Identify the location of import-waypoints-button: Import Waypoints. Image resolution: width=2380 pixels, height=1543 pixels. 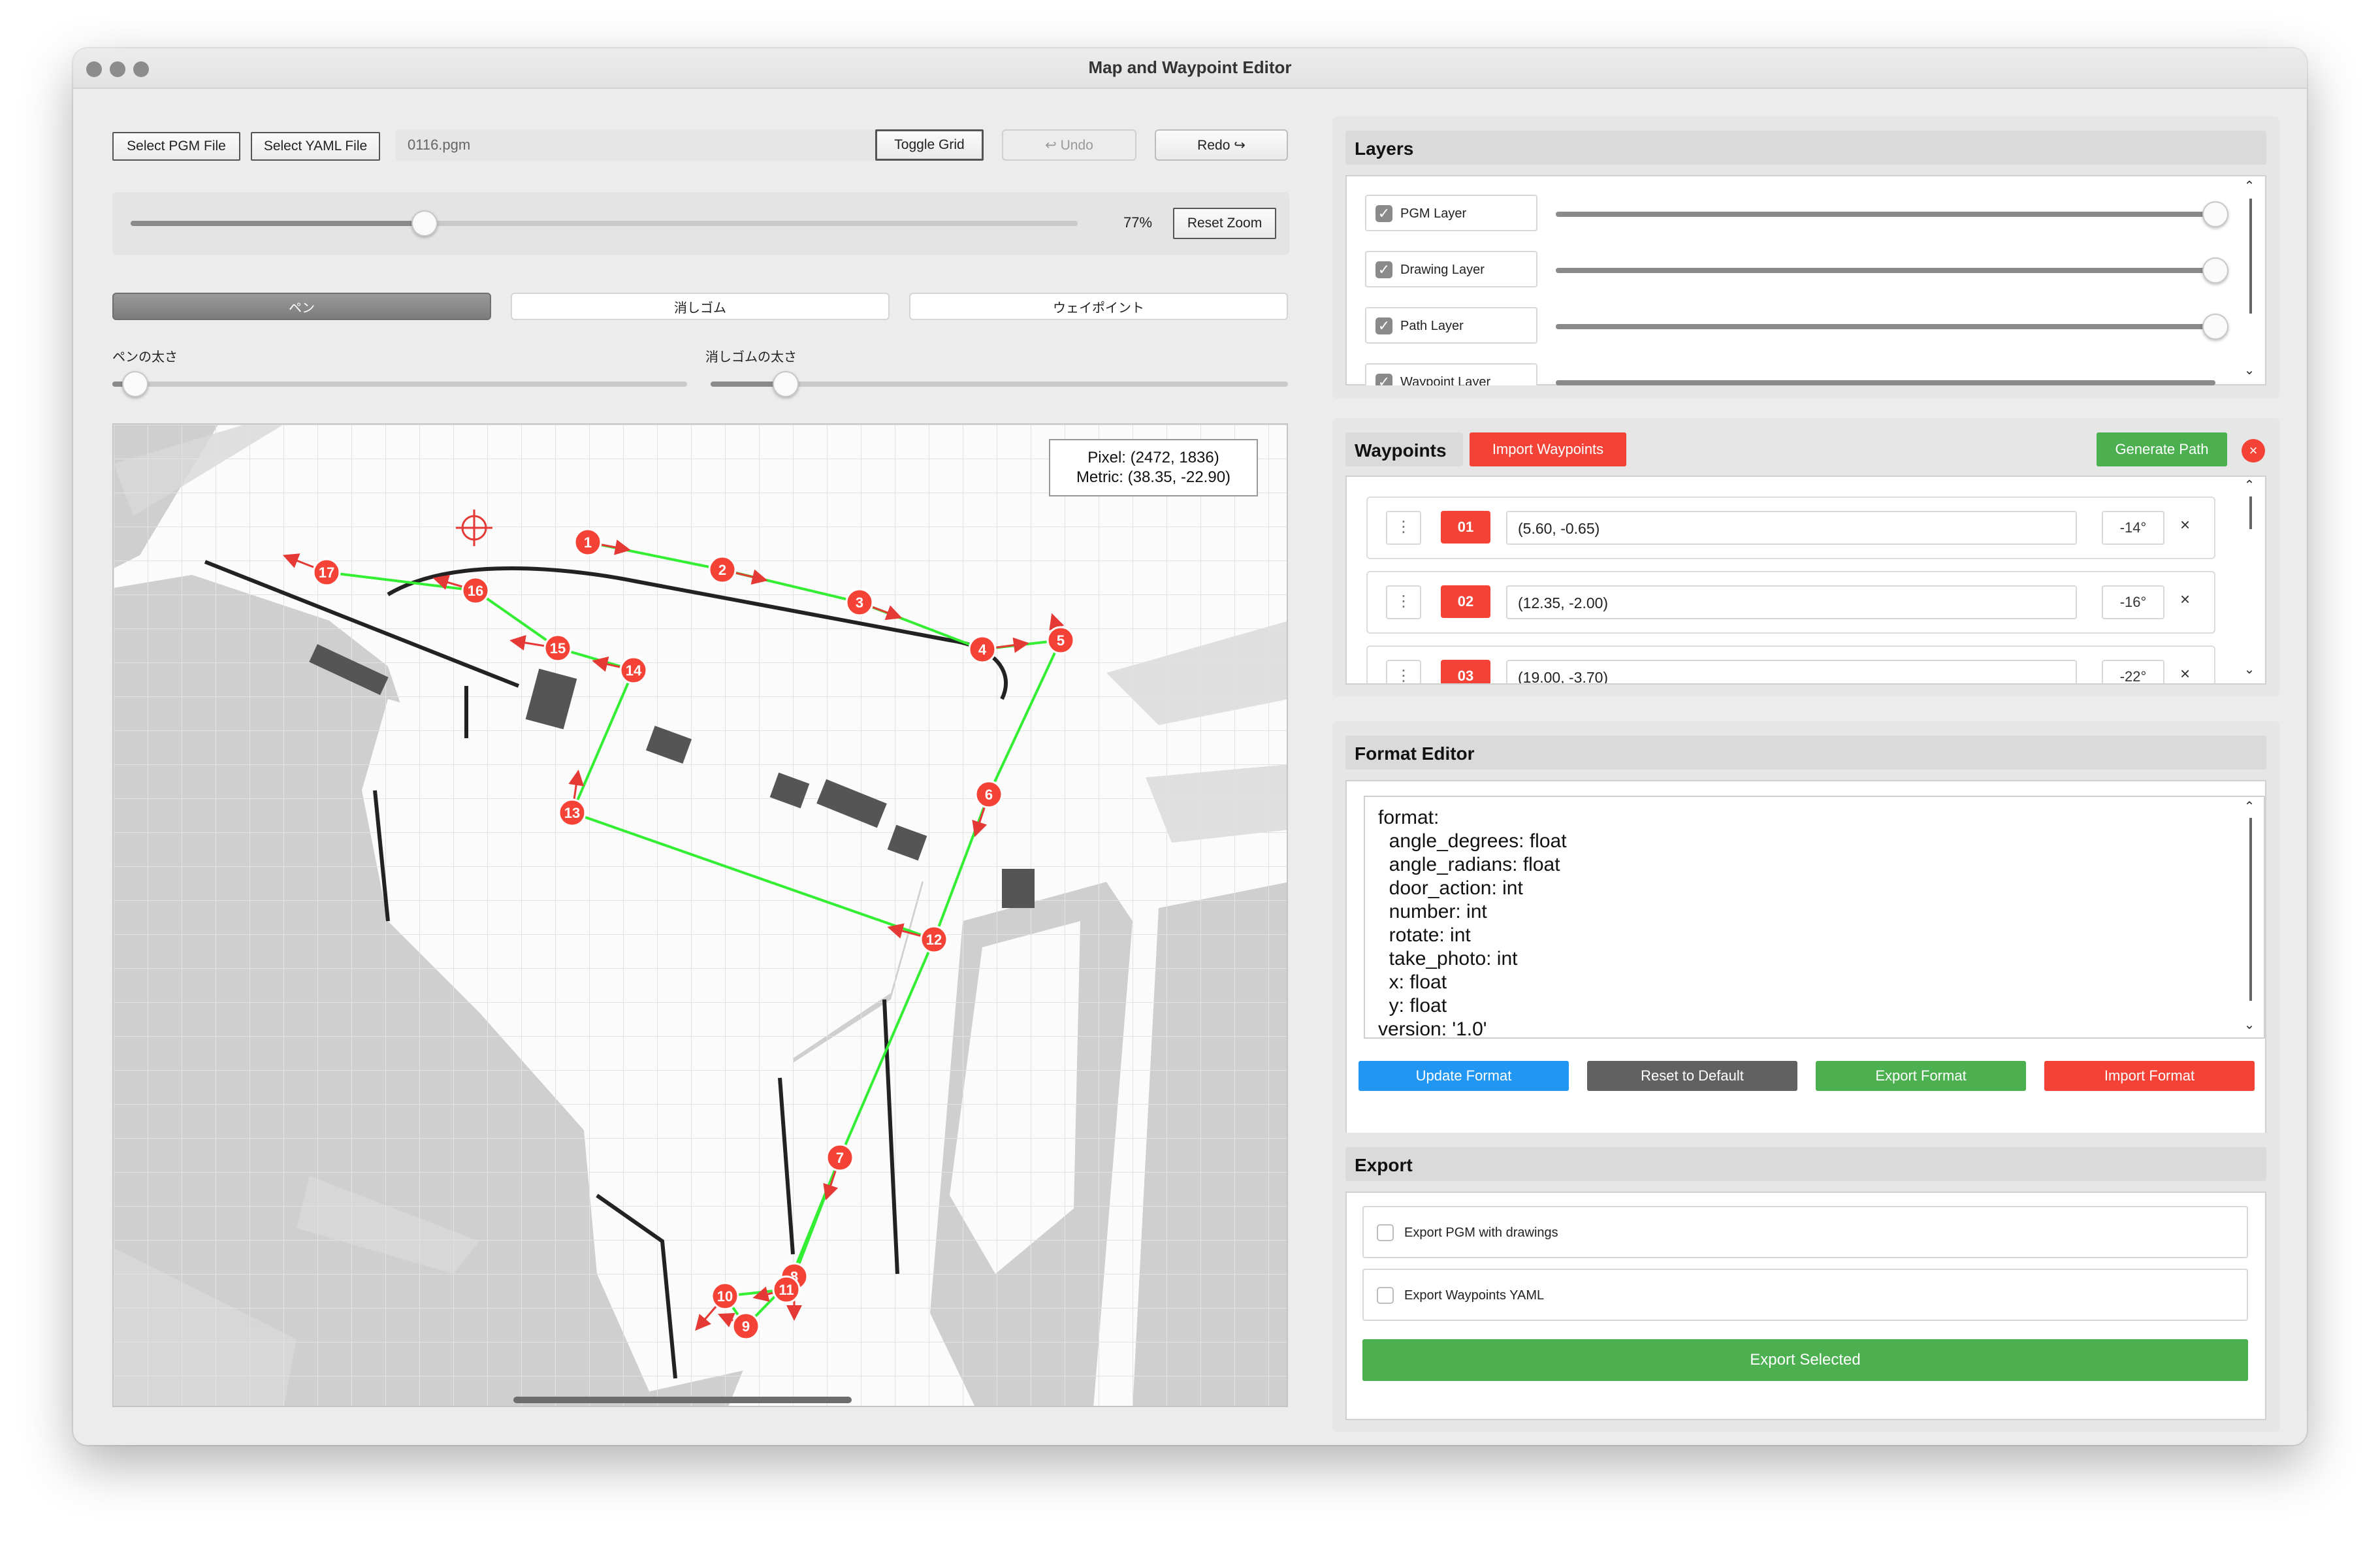
(1548, 449).